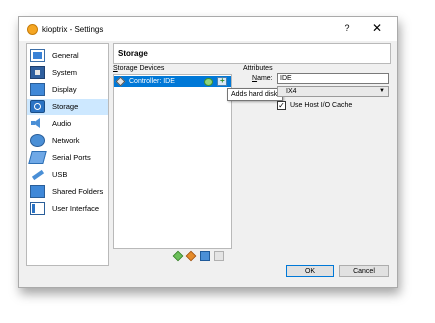  I want to click on system-icon, so click(37, 72).